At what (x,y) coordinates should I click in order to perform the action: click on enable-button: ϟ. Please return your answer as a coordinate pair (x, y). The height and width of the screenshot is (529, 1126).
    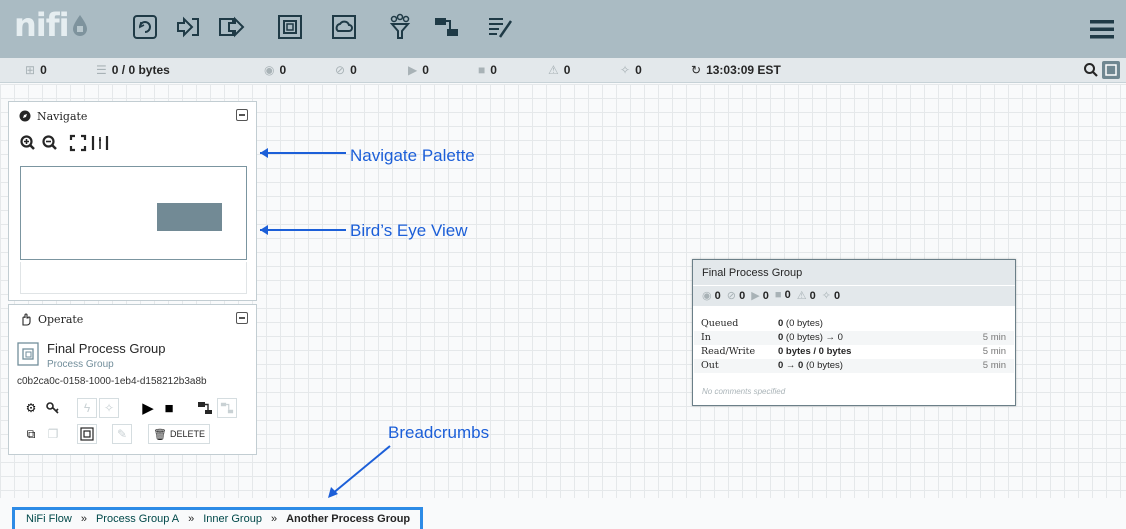
    Looking at the image, I should click on (87, 408).